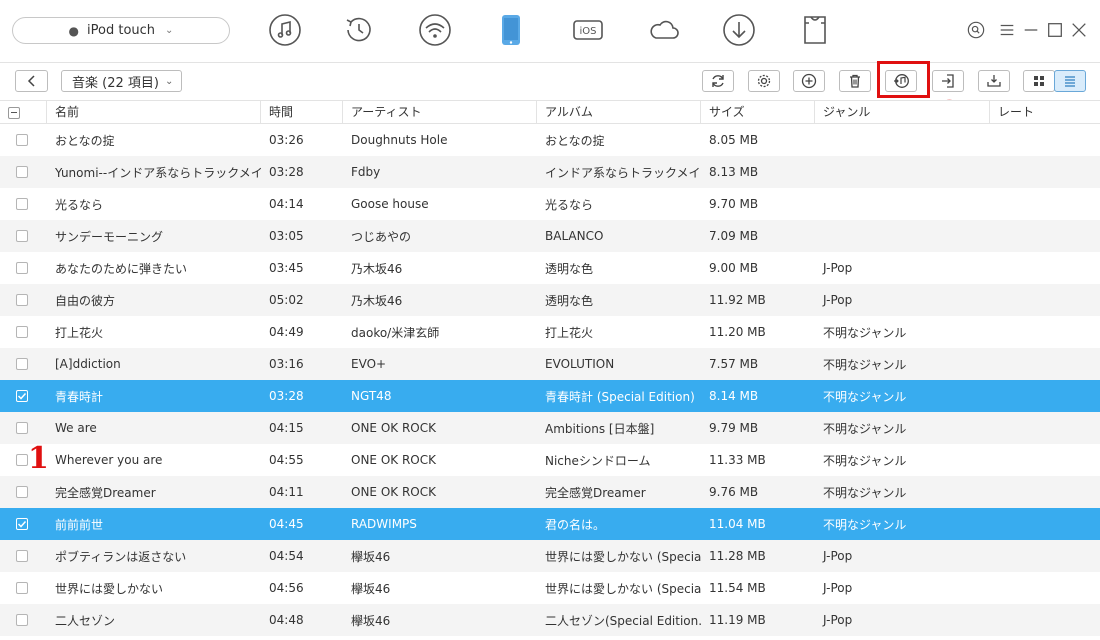 This screenshot has width=1100, height=640. What do you see at coordinates (286, 556) in the screenshot?
I see `track-time: 04:54` at bounding box center [286, 556].